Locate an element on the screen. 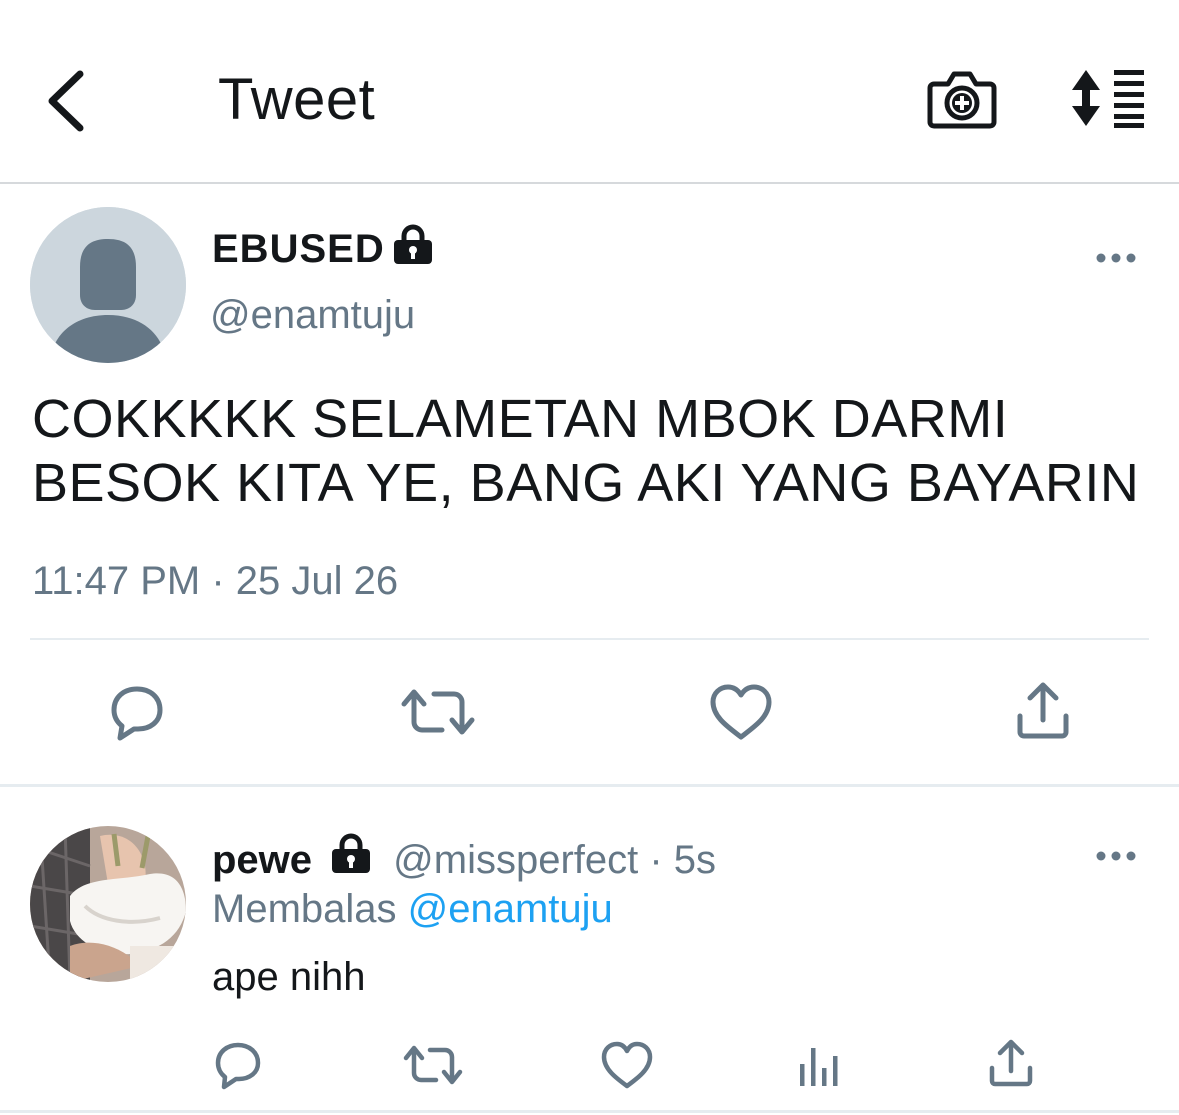 This screenshot has width=1179, height=1115. display-name: EBUSED is located at coordinates (298, 249).